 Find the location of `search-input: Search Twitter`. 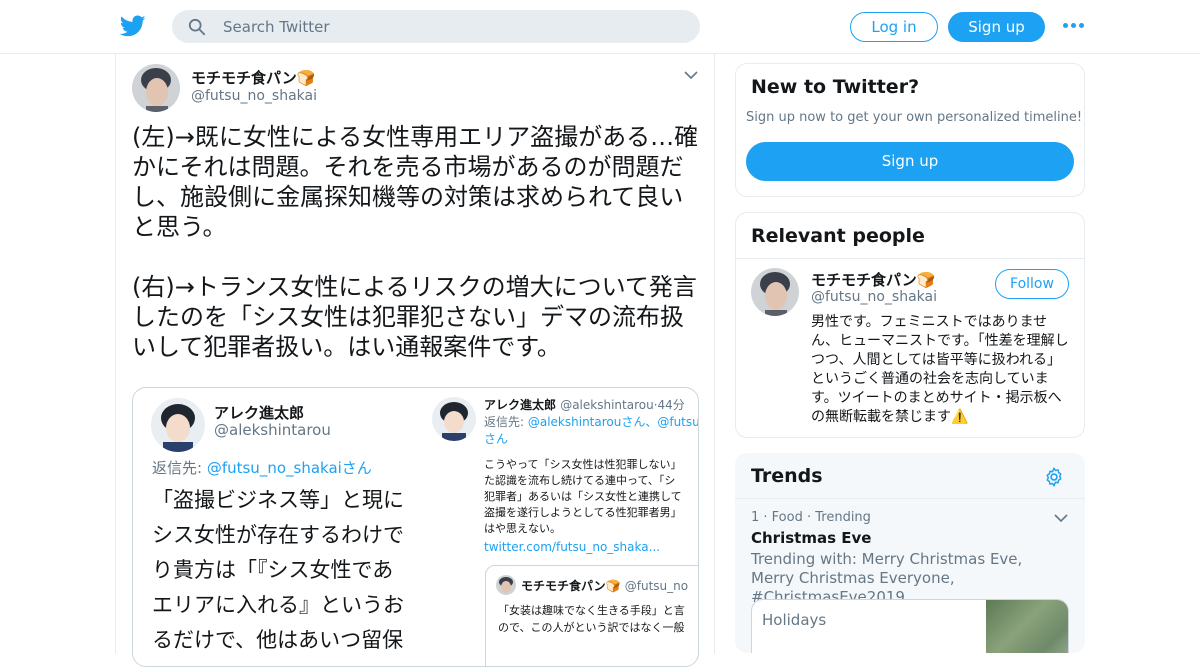

search-input: Search Twitter is located at coordinates (436, 26).